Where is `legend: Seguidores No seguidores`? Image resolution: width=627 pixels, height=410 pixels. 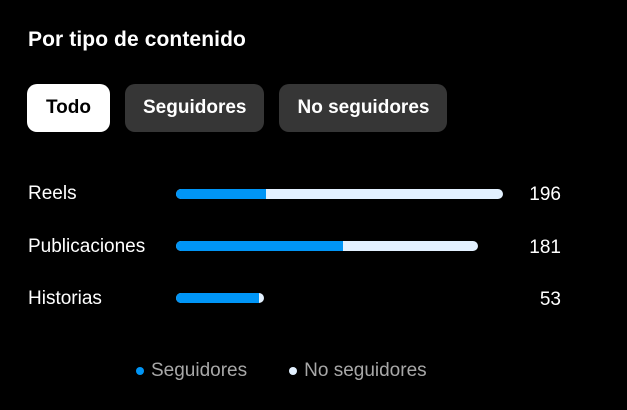 legend: Seguidores No seguidores is located at coordinates (281, 371).